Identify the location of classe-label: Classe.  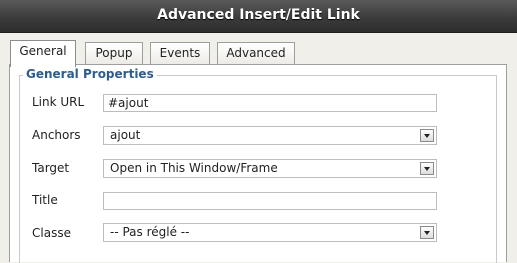
(51, 233).